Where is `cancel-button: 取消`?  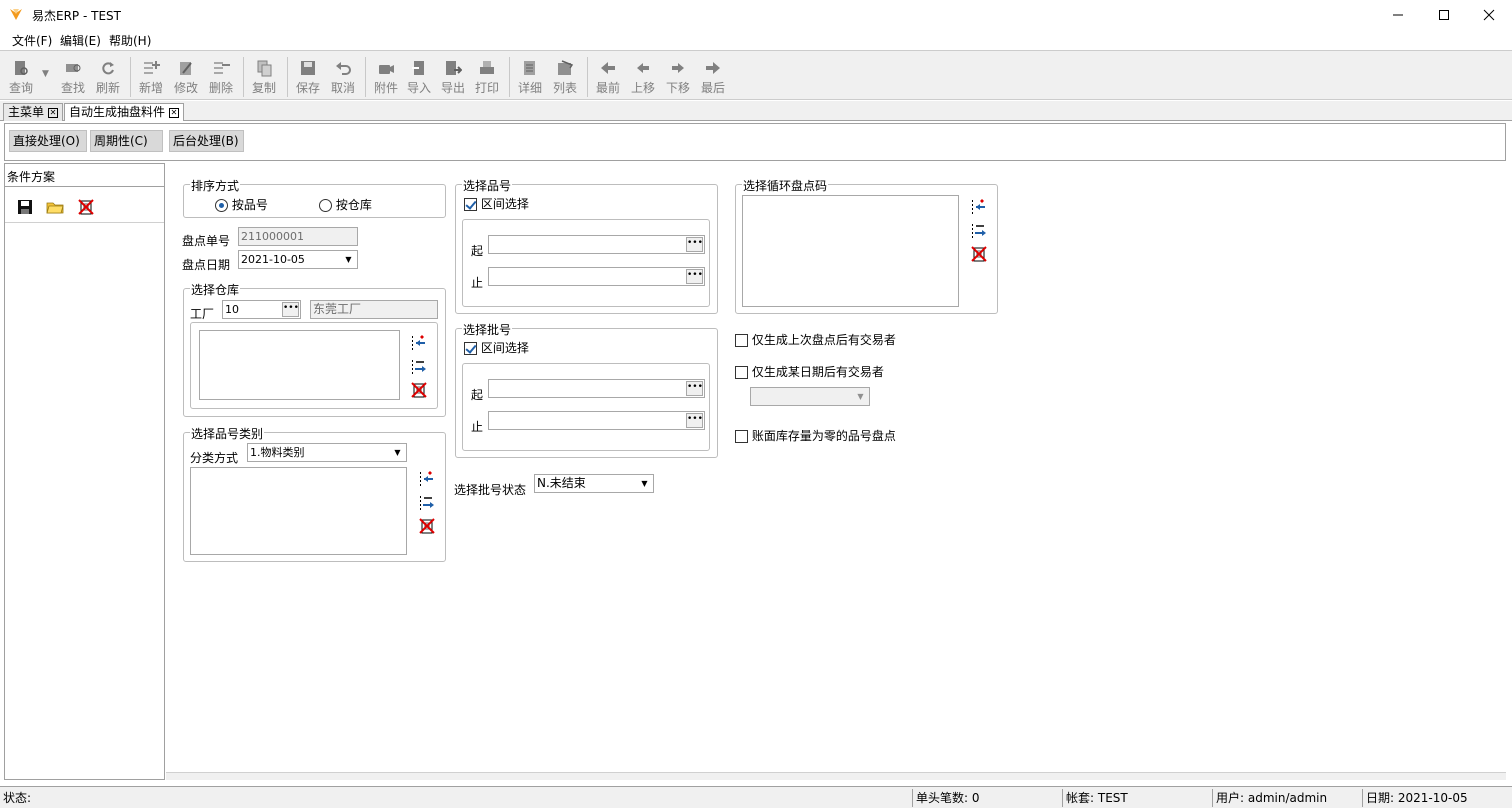 cancel-button: 取消 is located at coordinates (343, 79).